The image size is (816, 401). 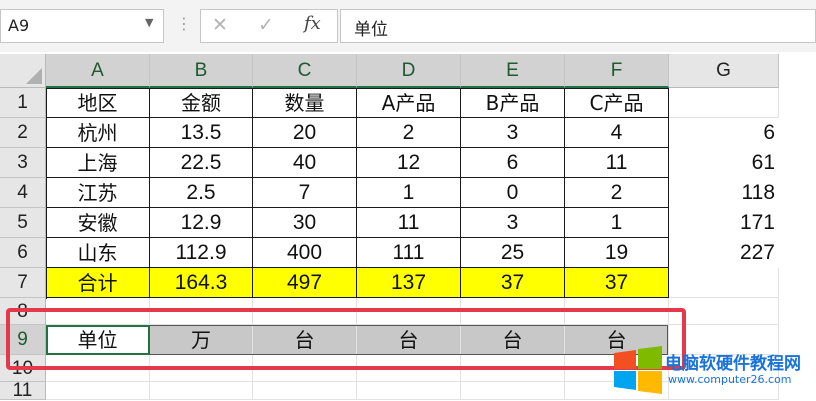 I want to click on data-cell: 25, so click(x=513, y=253).